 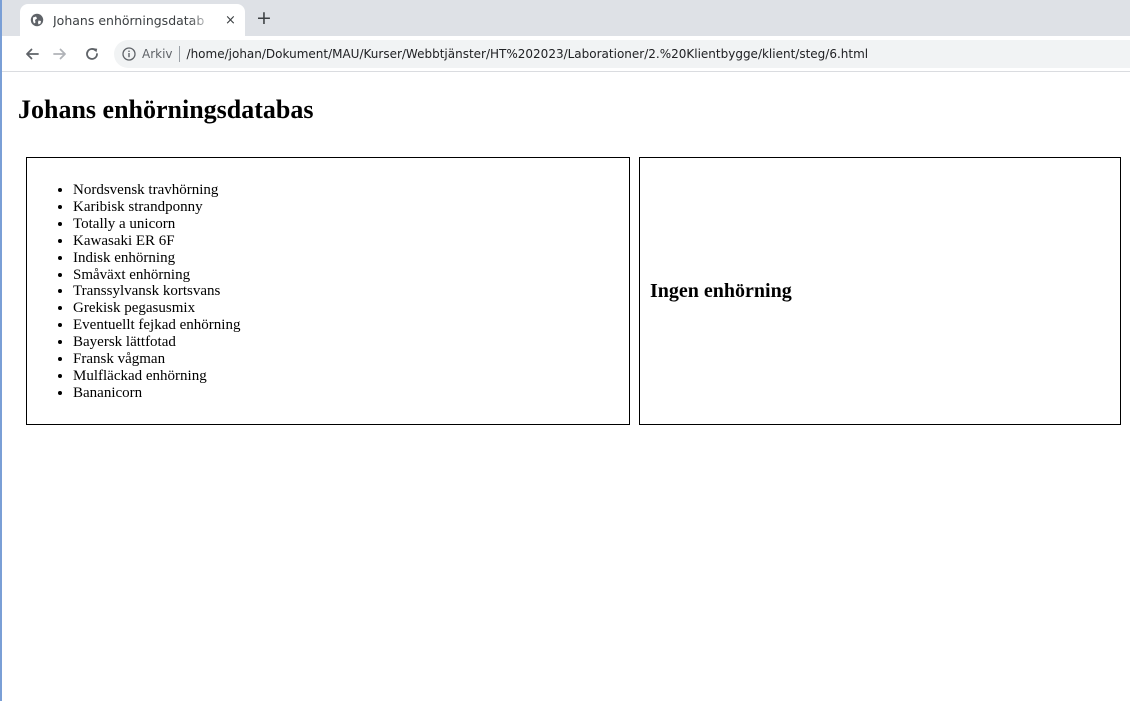 I want to click on unicorn-list-item: Småväxt enhörning, so click(x=156, y=275).